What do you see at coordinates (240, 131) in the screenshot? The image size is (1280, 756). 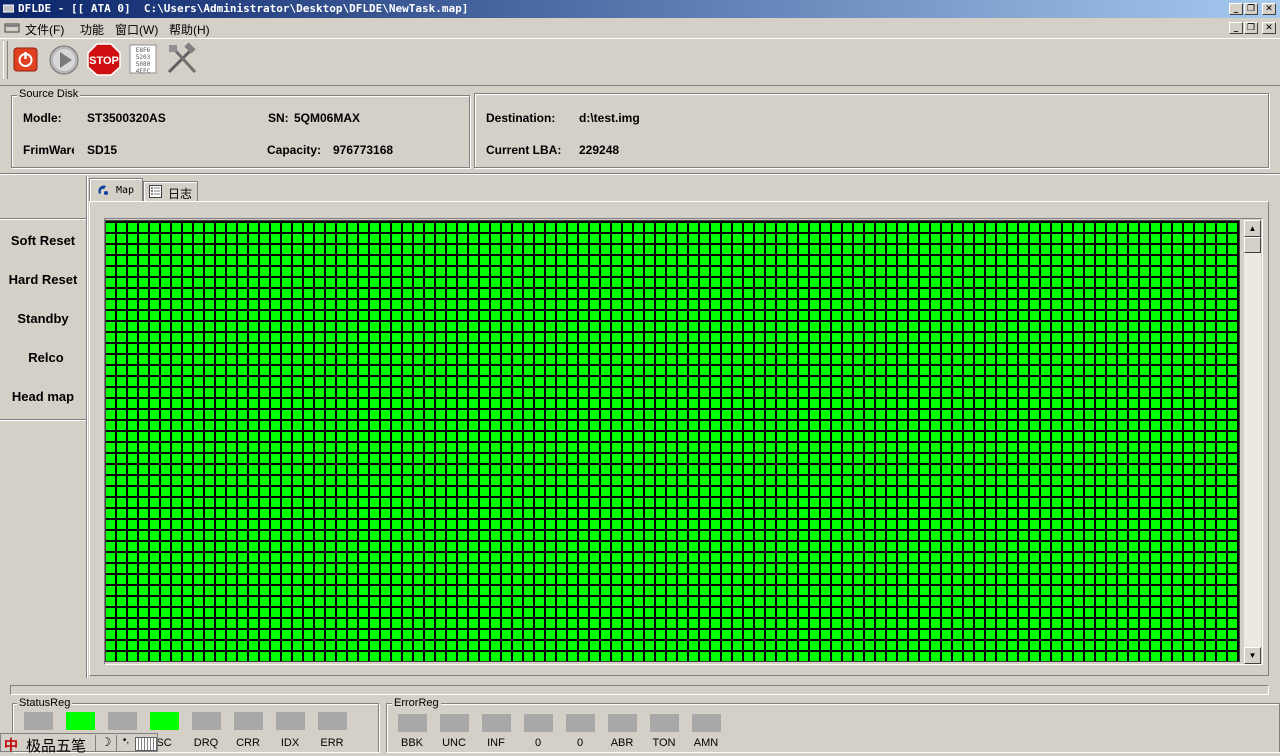 I see `source-disk-group` at bounding box center [240, 131].